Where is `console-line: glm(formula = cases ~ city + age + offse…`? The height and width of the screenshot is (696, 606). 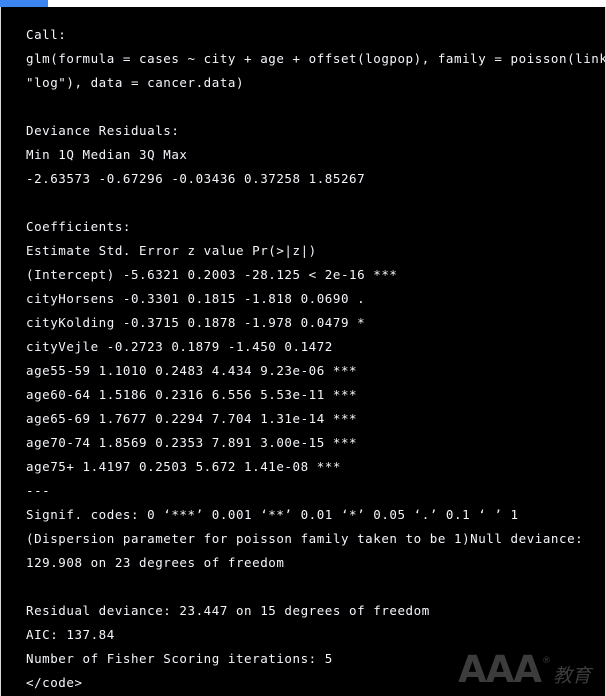
console-line: glm(formula = cases ~ city + age + offse… is located at coordinates (316, 58).